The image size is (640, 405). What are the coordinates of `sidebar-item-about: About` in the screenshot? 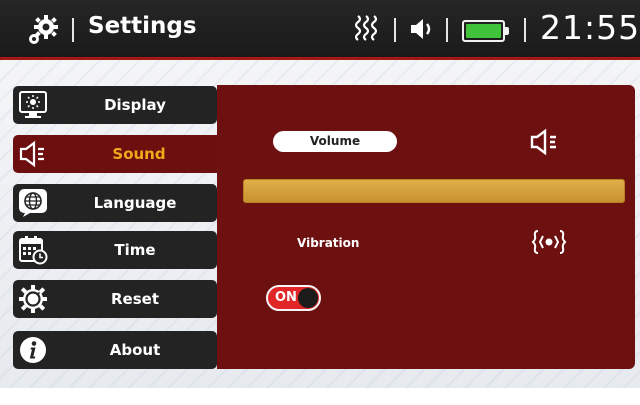 It's located at (115, 350).